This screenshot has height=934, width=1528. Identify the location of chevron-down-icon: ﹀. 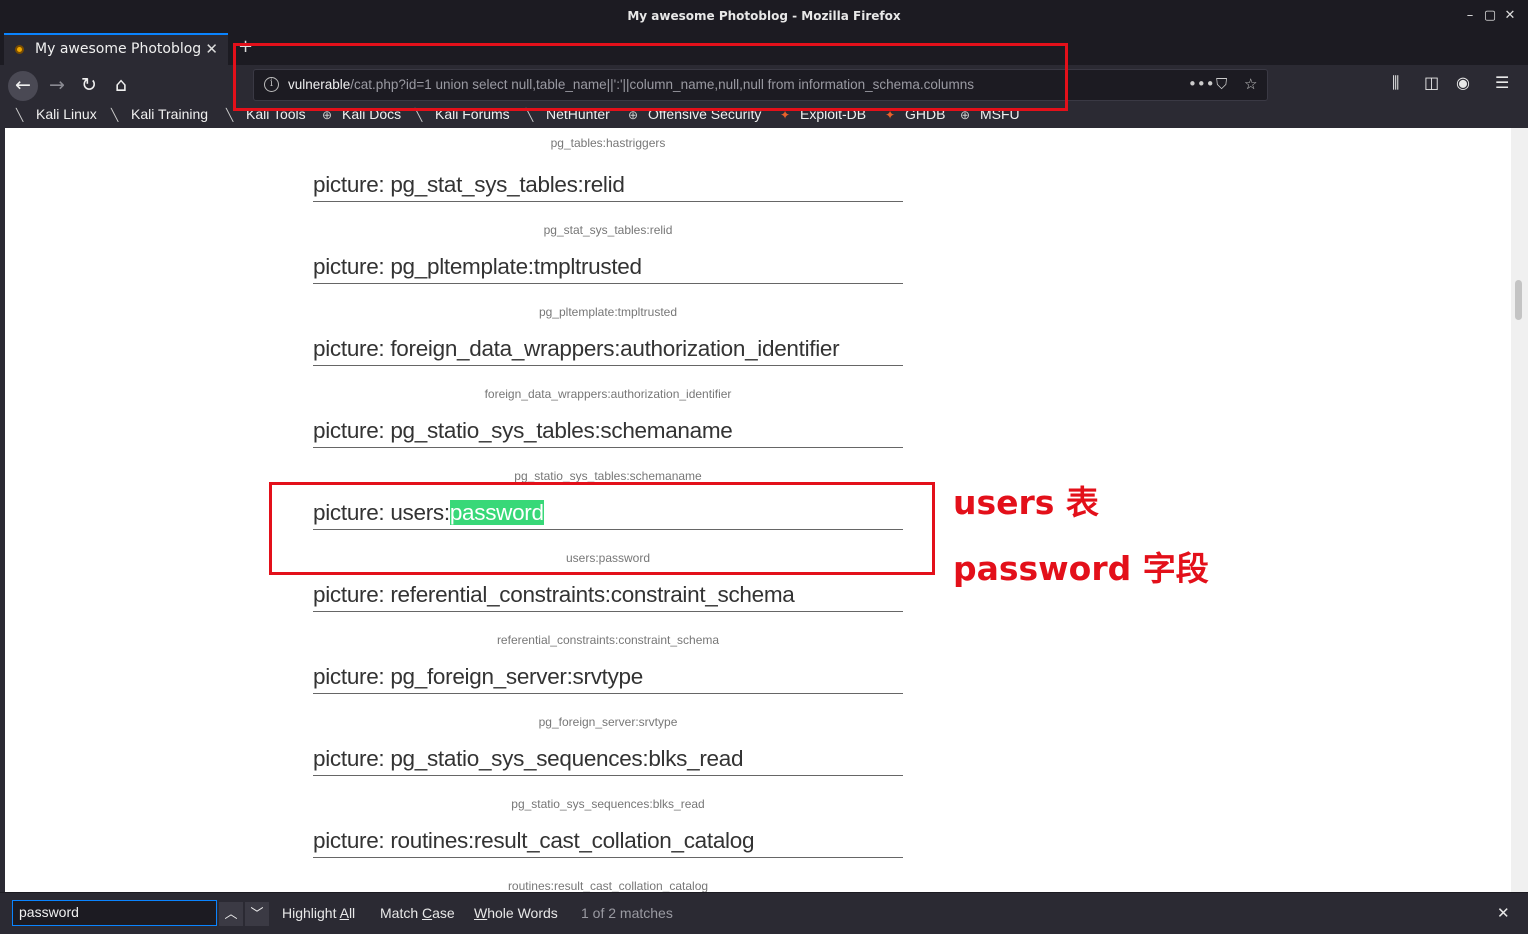
(257, 913).